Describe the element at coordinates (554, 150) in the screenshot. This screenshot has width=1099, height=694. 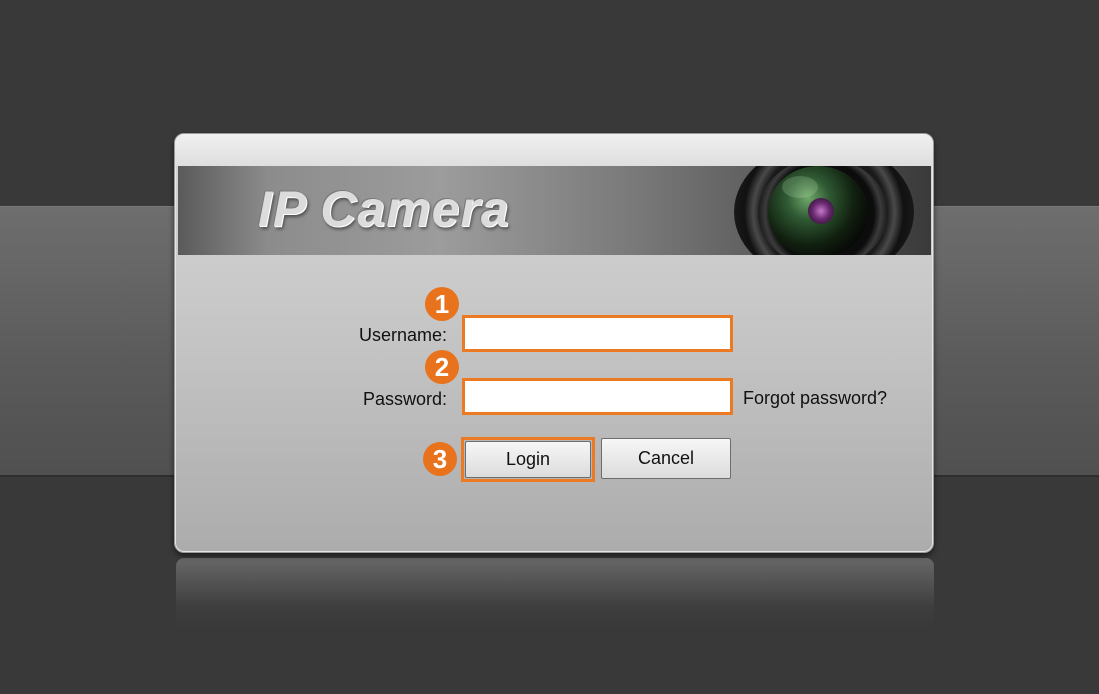
I see `dialog-top-bar` at that location.